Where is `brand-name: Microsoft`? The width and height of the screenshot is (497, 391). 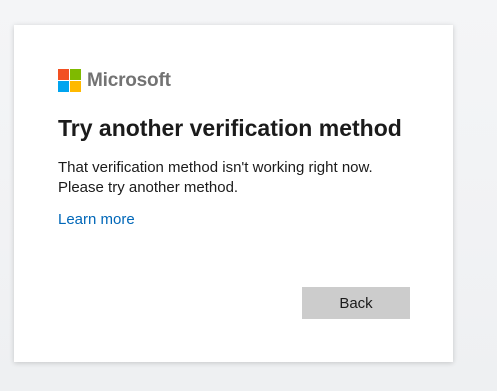
brand-name: Microsoft is located at coordinates (129, 80).